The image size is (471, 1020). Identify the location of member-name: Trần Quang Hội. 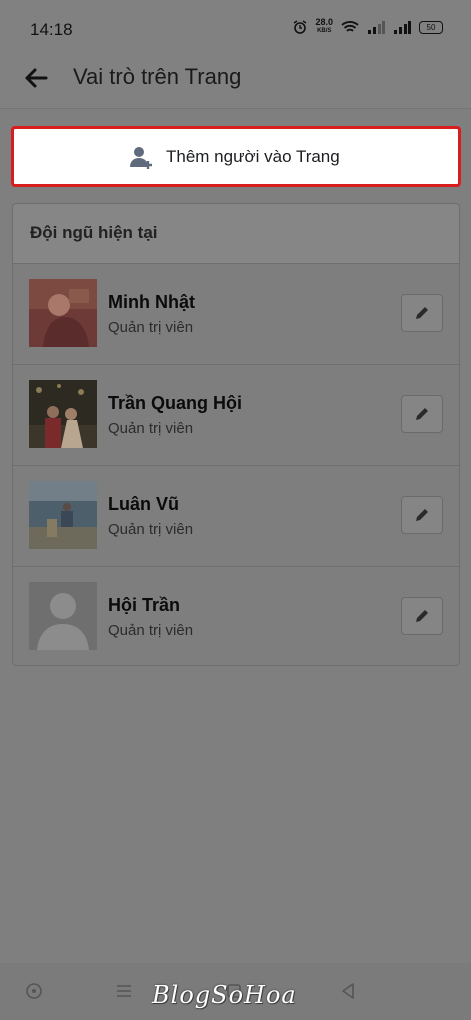
(175, 403).